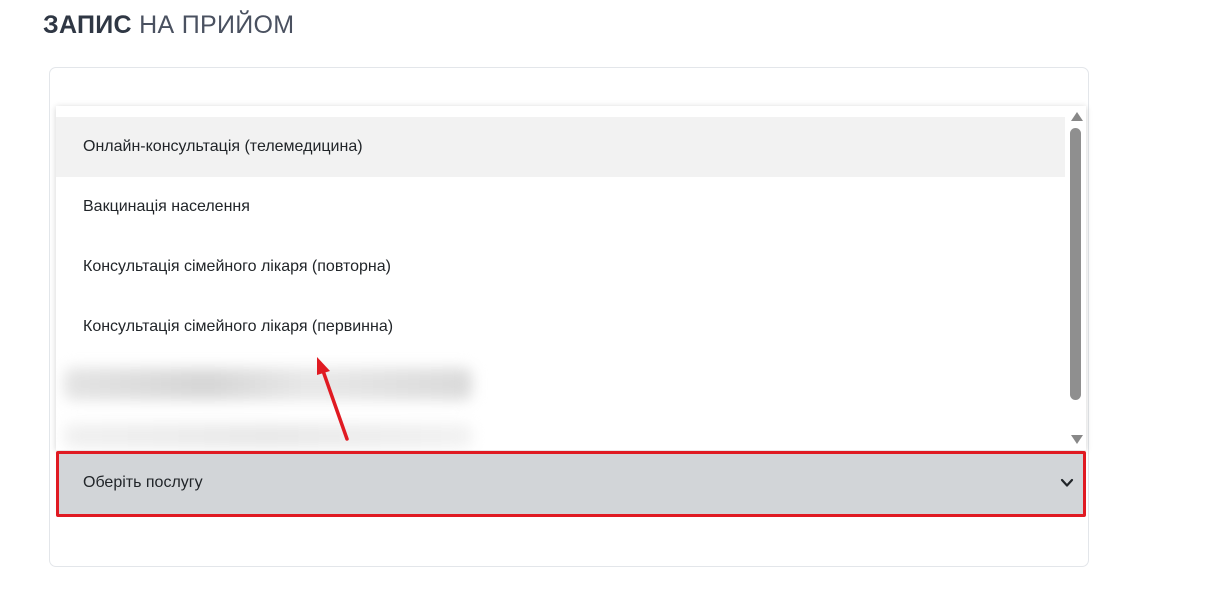  I want to click on page-title: ЗАПИС НА ПРИЙОМ, so click(168, 25).